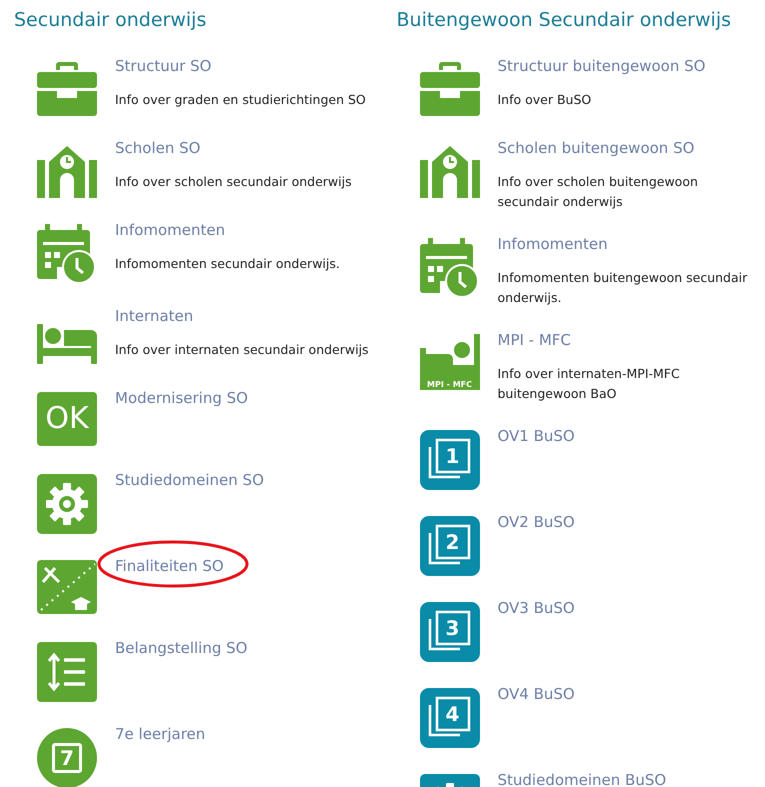 Image resolution: width=765 pixels, height=787 pixels. What do you see at coordinates (598, 192) in the screenshot?
I see `description-text: Info over scholen buitengewoon secundair onderwijs` at bounding box center [598, 192].